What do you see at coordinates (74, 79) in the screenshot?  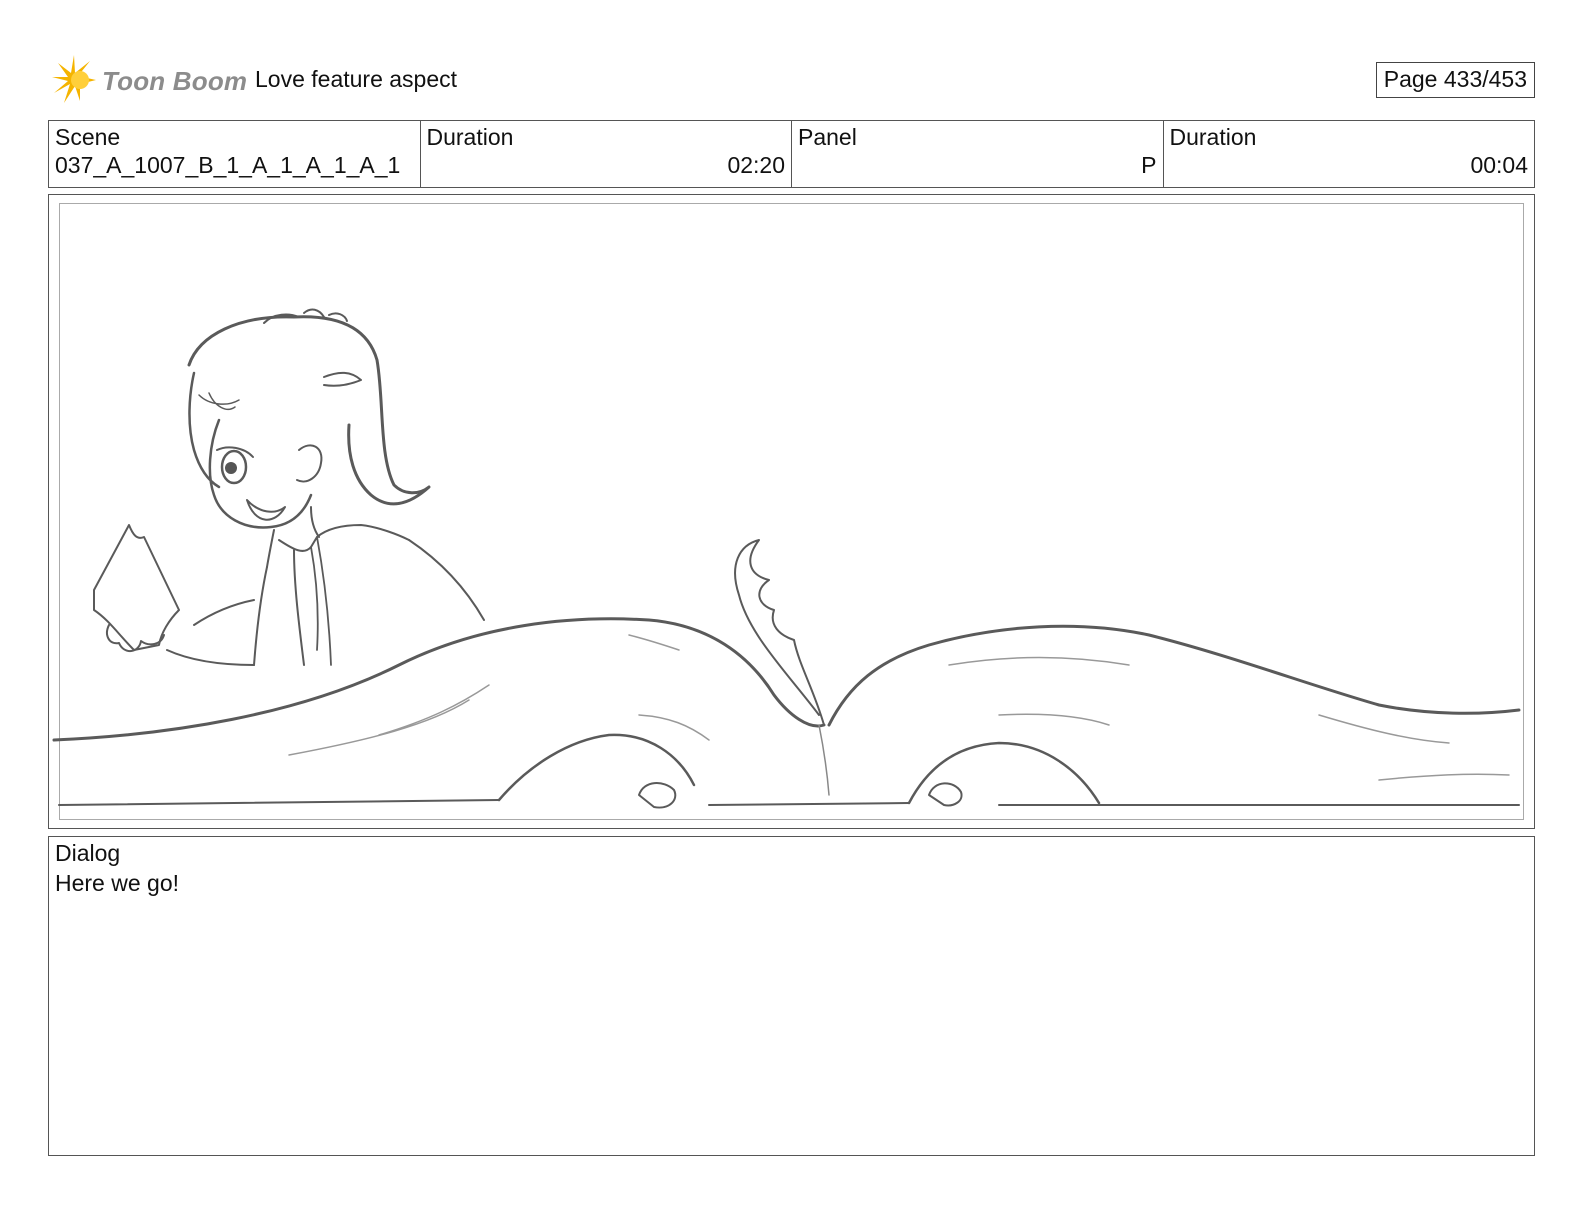 I see `starburst-icon` at bounding box center [74, 79].